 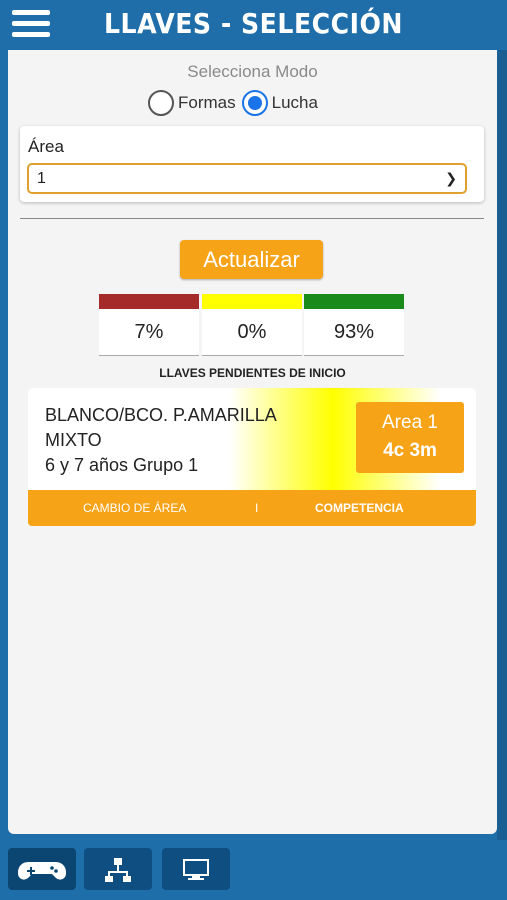 What do you see at coordinates (46, 146) in the screenshot?
I see `area-label: Área` at bounding box center [46, 146].